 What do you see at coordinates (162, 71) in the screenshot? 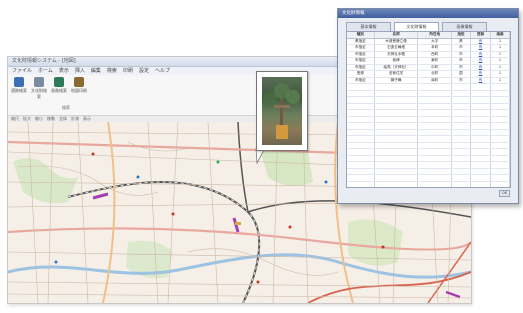
I see `ribbon-tab-help: ヘルプ` at bounding box center [162, 71].